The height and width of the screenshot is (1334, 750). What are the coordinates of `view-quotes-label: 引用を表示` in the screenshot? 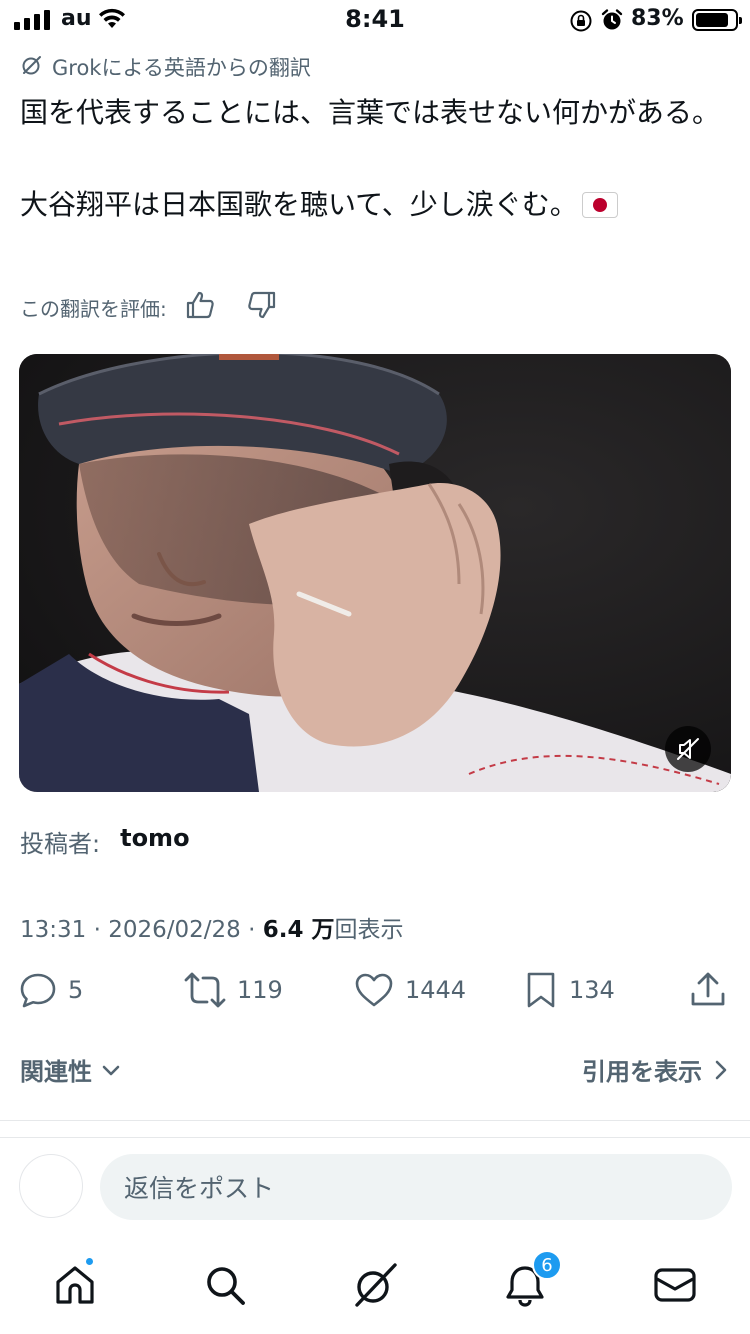 It's located at (642, 1072).